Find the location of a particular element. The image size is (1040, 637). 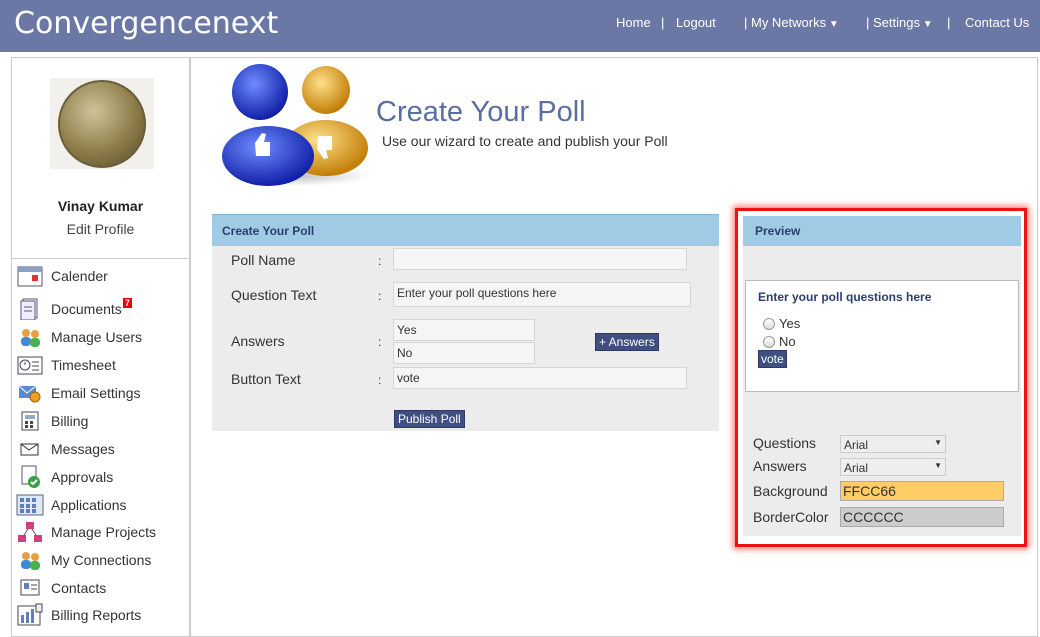

form-heading: Create Your Poll is located at coordinates (465, 230).